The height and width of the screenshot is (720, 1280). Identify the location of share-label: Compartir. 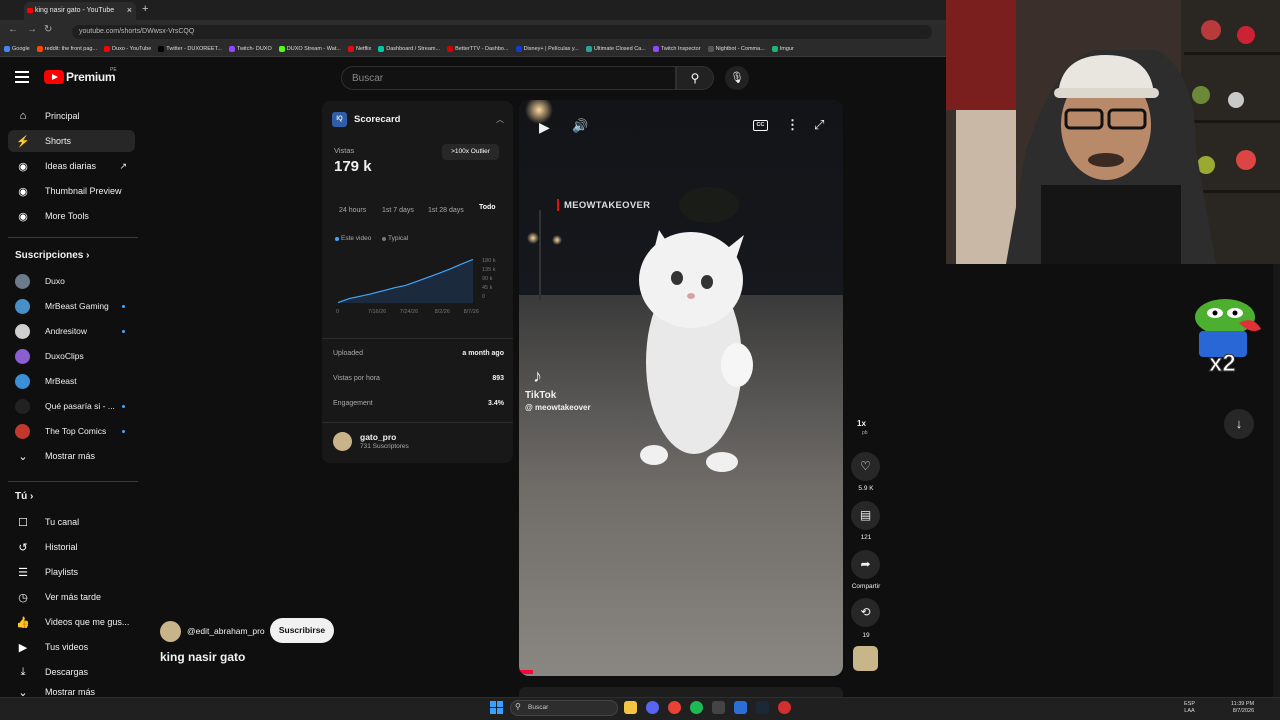
(866, 586).